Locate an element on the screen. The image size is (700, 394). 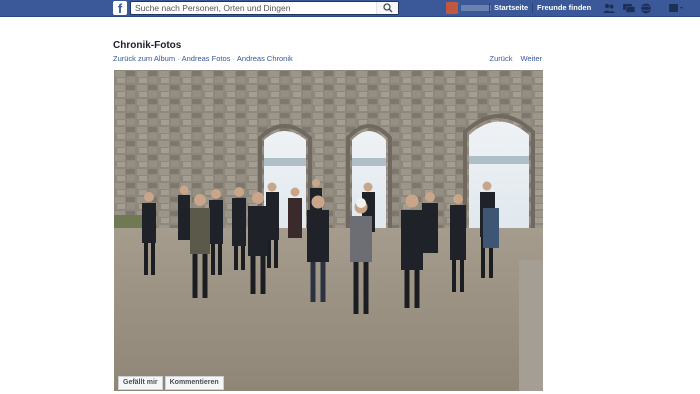
facebook-logo-icon: f is located at coordinates (120, 8).